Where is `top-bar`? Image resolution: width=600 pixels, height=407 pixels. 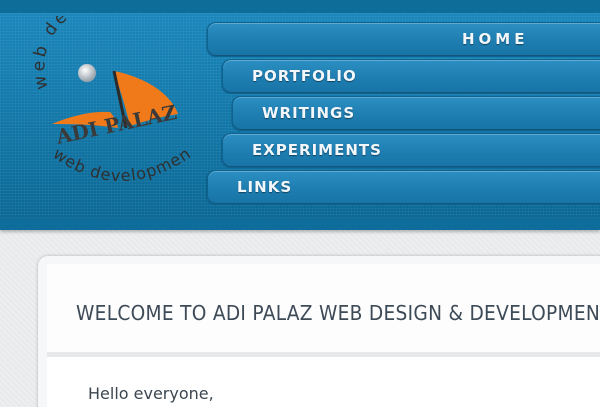 top-bar is located at coordinates (300, 6).